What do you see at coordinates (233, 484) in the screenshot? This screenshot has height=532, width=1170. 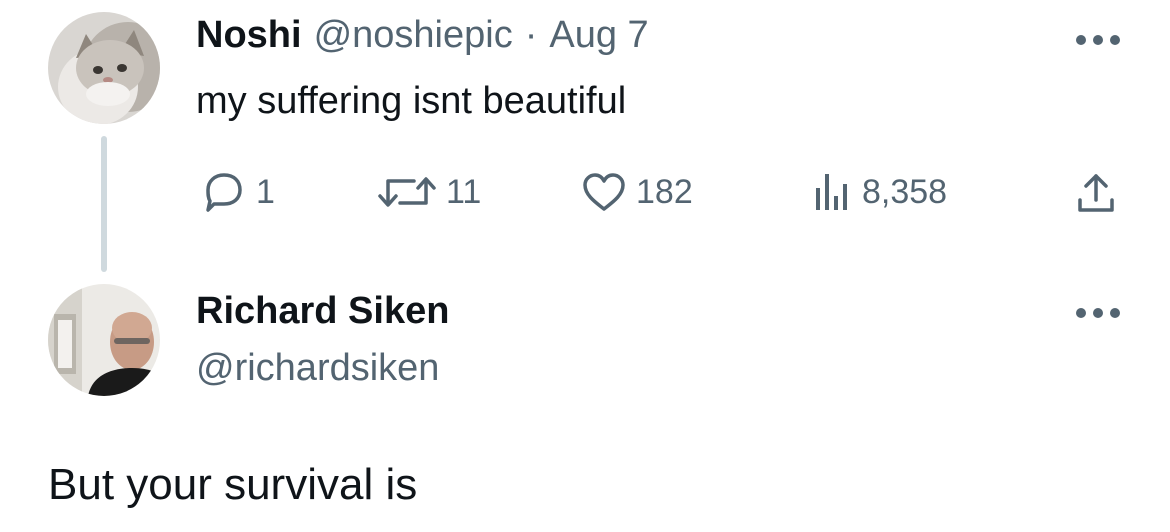 I see `tweet-2-text: But your survival is` at bounding box center [233, 484].